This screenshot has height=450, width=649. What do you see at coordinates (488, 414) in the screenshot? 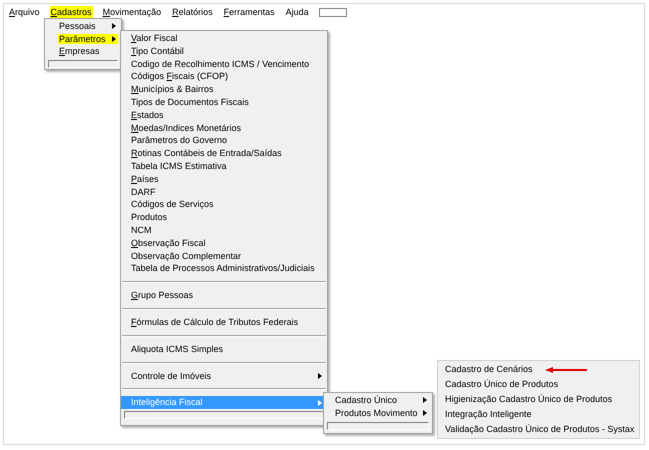
I see `menu-item: Integração Inteligente` at bounding box center [488, 414].